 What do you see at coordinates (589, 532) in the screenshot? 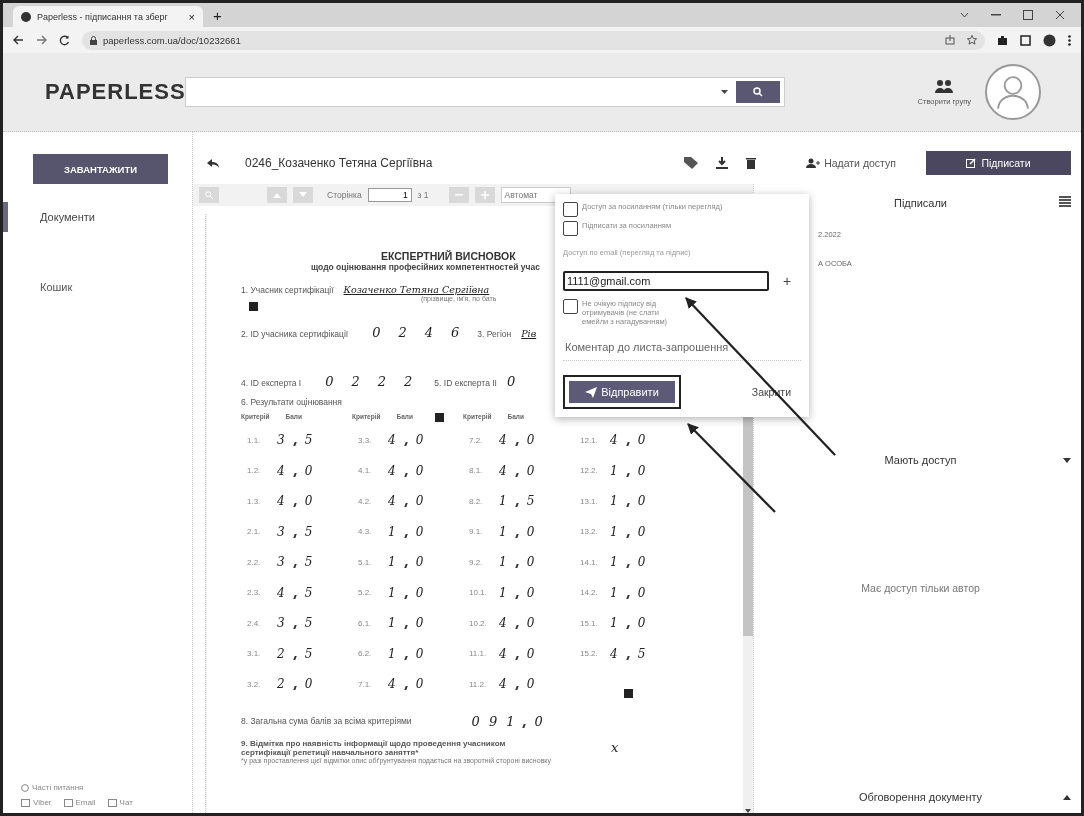
I see `criterion-number: 13.2.` at bounding box center [589, 532].